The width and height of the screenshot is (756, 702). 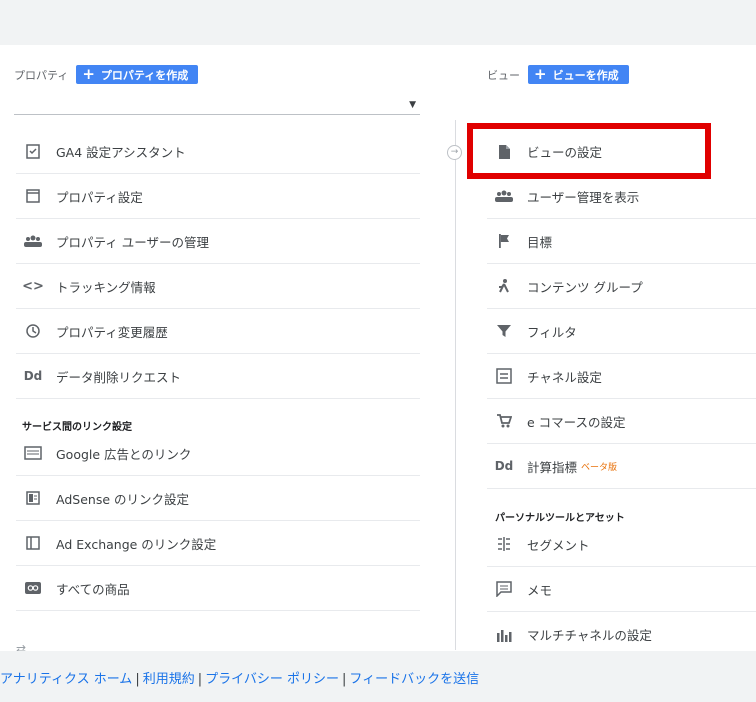 I want to click on view-item-user-management: ユーザー管理を表示, so click(x=621, y=196).